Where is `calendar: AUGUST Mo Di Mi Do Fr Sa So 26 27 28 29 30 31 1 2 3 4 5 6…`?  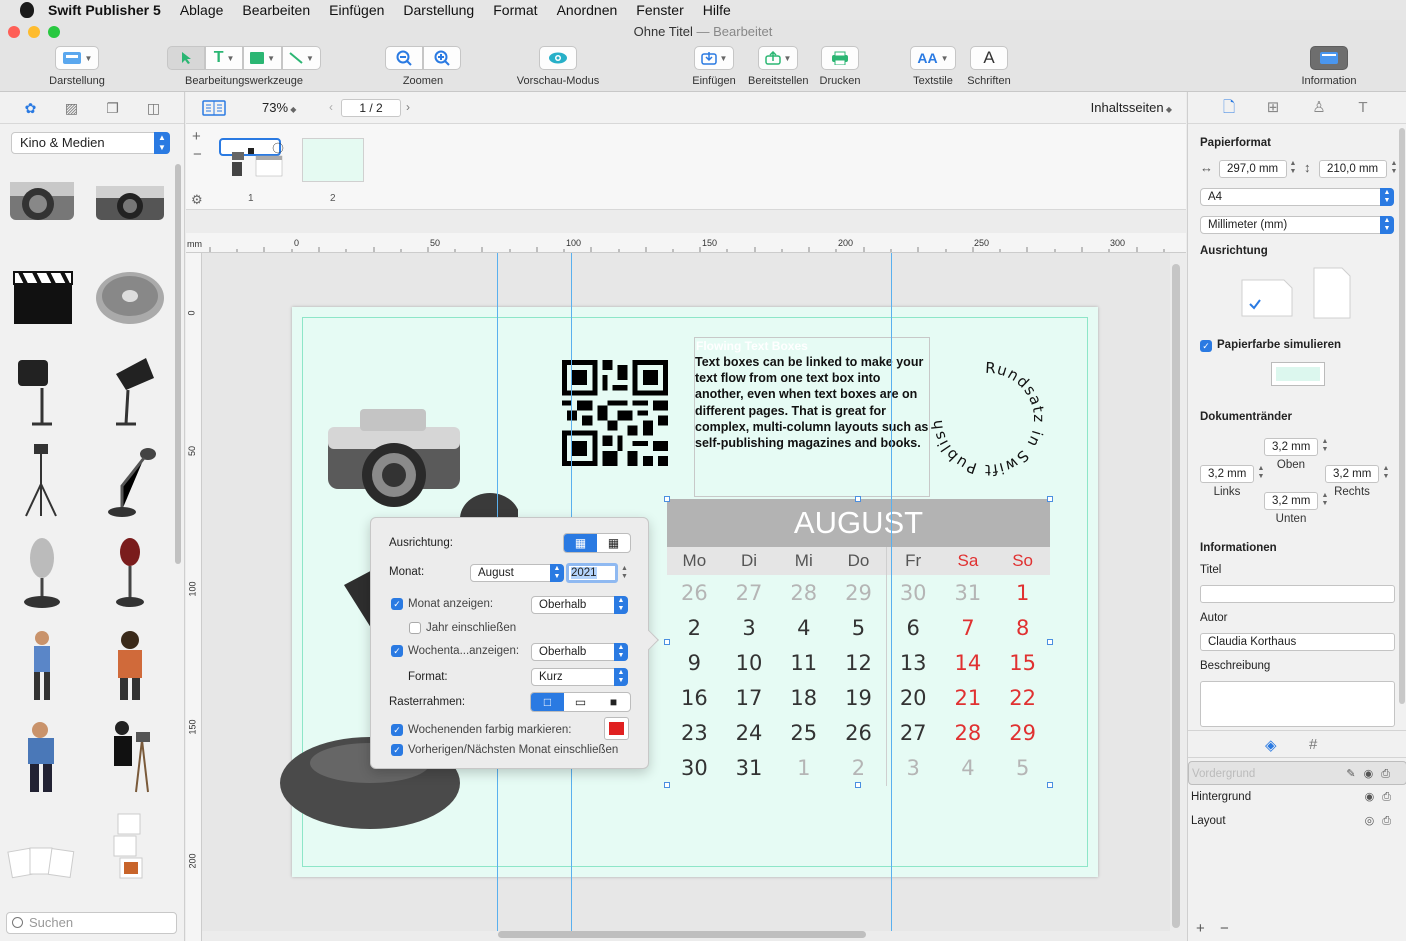
calendar: AUGUST Mo Di Mi Do Fr Sa So 26 27 28 29 30 31 1 2 3 4 5 6… is located at coordinates (858, 642).